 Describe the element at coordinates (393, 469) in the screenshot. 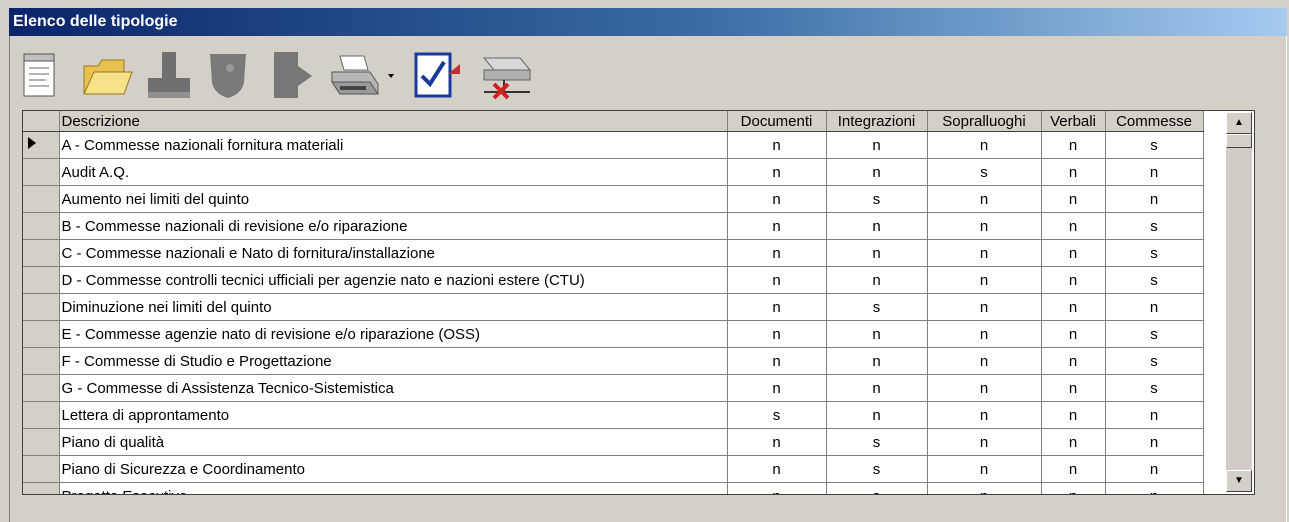

I see `cell-descrizione: Piano di Sicurezza e Coordinamento` at that location.